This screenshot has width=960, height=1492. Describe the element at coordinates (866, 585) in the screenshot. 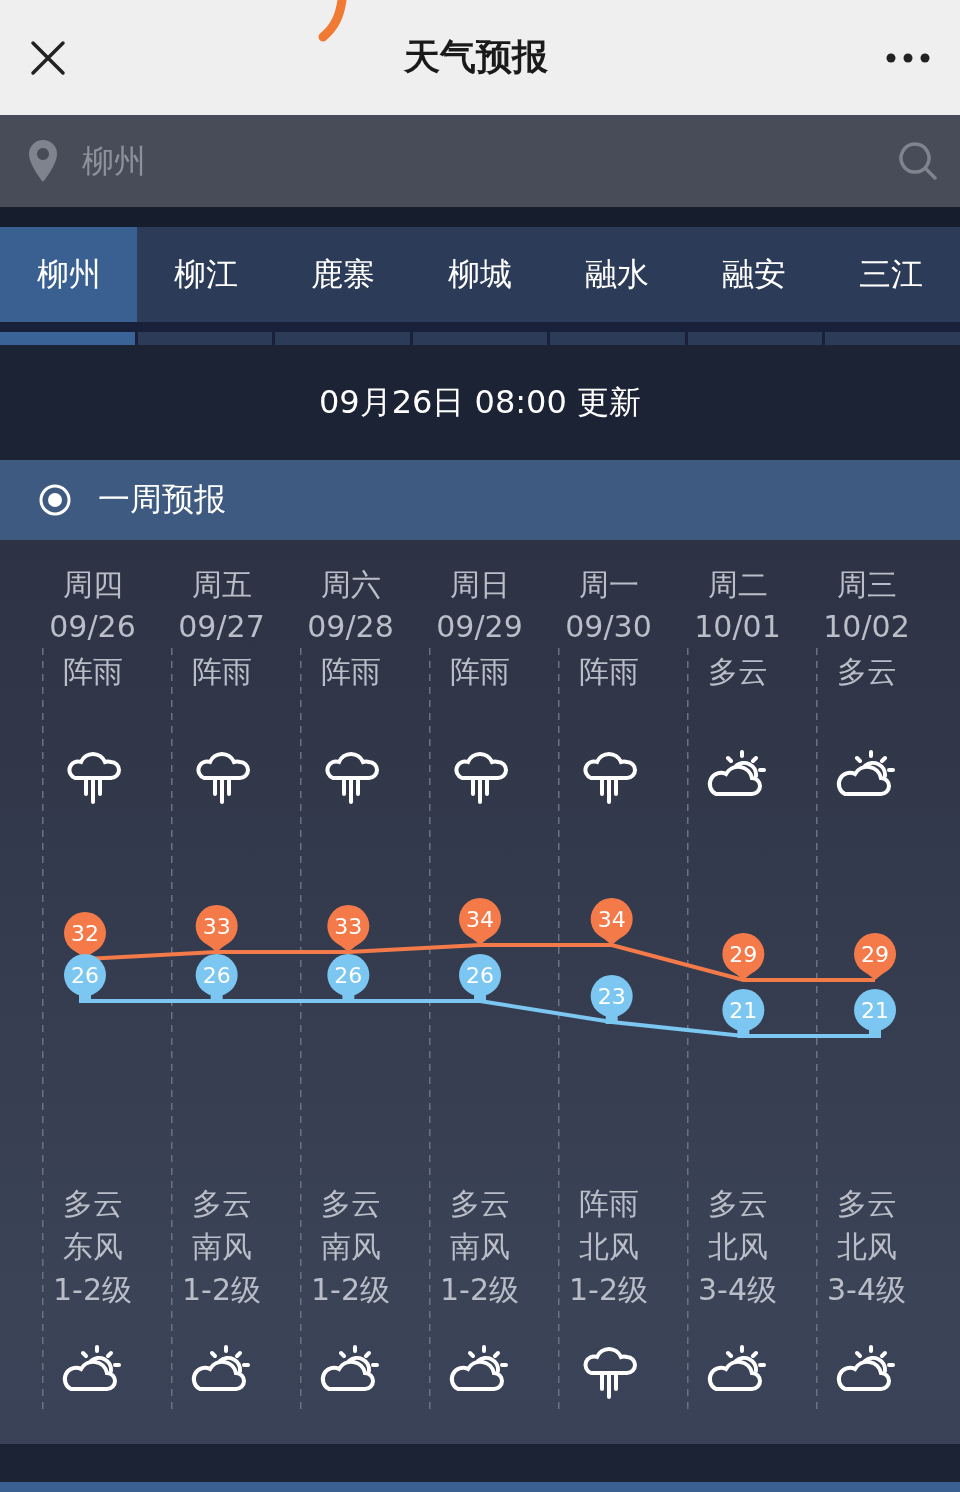

I see `weekday: 周三` at that location.